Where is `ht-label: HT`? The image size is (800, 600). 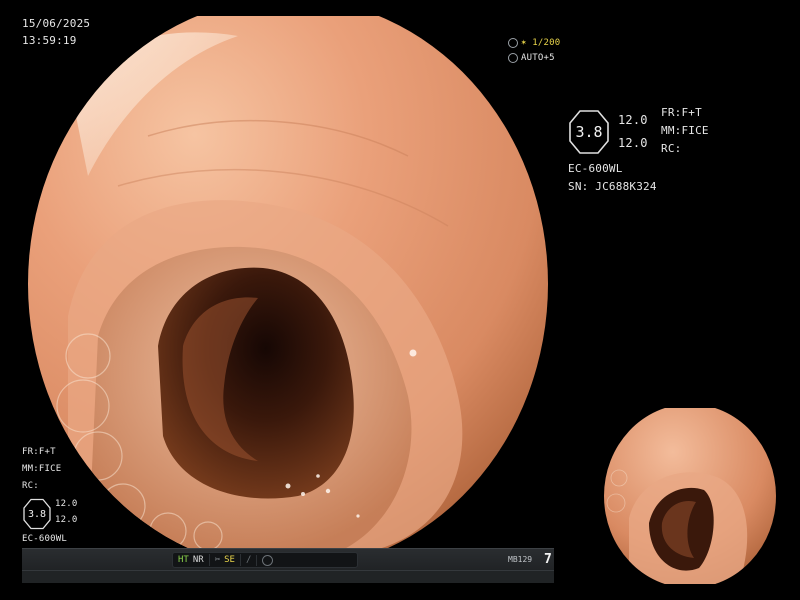
ht-label: HT is located at coordinates (183, 560).